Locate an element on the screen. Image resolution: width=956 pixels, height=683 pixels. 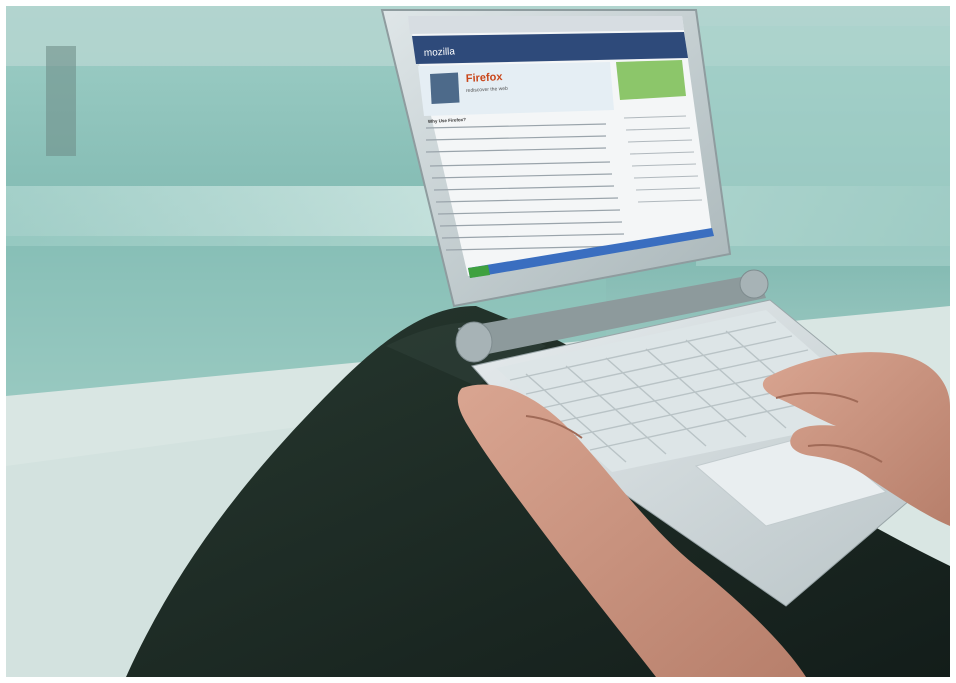
right-blur is located at coordinates (823, 146).